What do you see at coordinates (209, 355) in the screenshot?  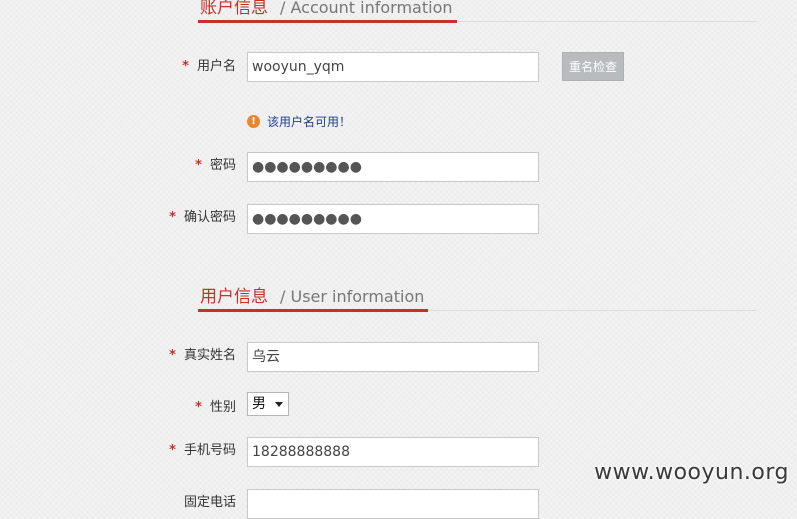 I see `real-name-label-text: 真实姓名` at bounding box center [209, 355].